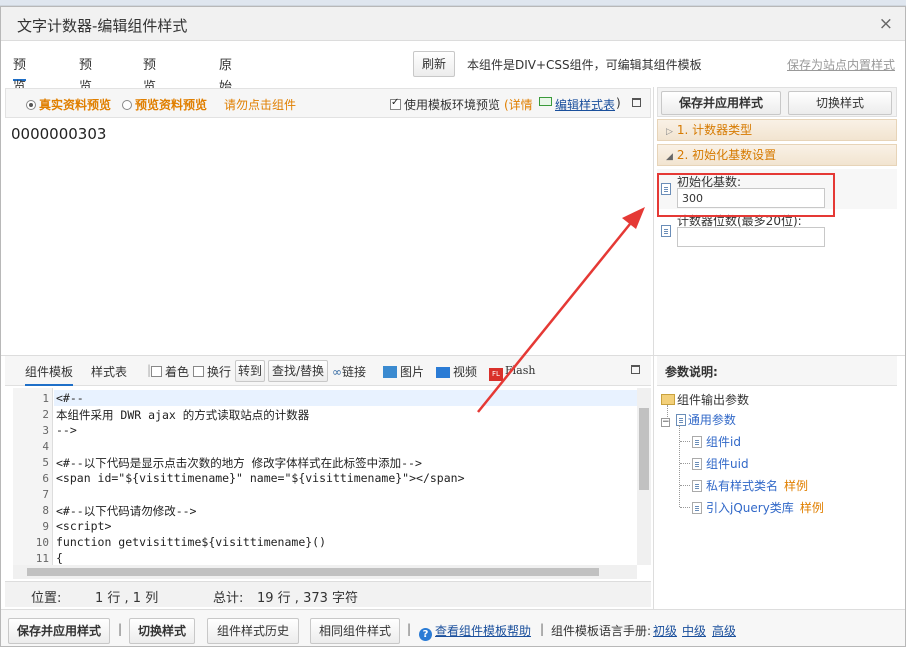 The height and width of the screenshot is (647, 906). Describe the element at coordinates (445, 104) in the screenshot. I see `template-env-checkbox: 使用模板环境预览` at that location.